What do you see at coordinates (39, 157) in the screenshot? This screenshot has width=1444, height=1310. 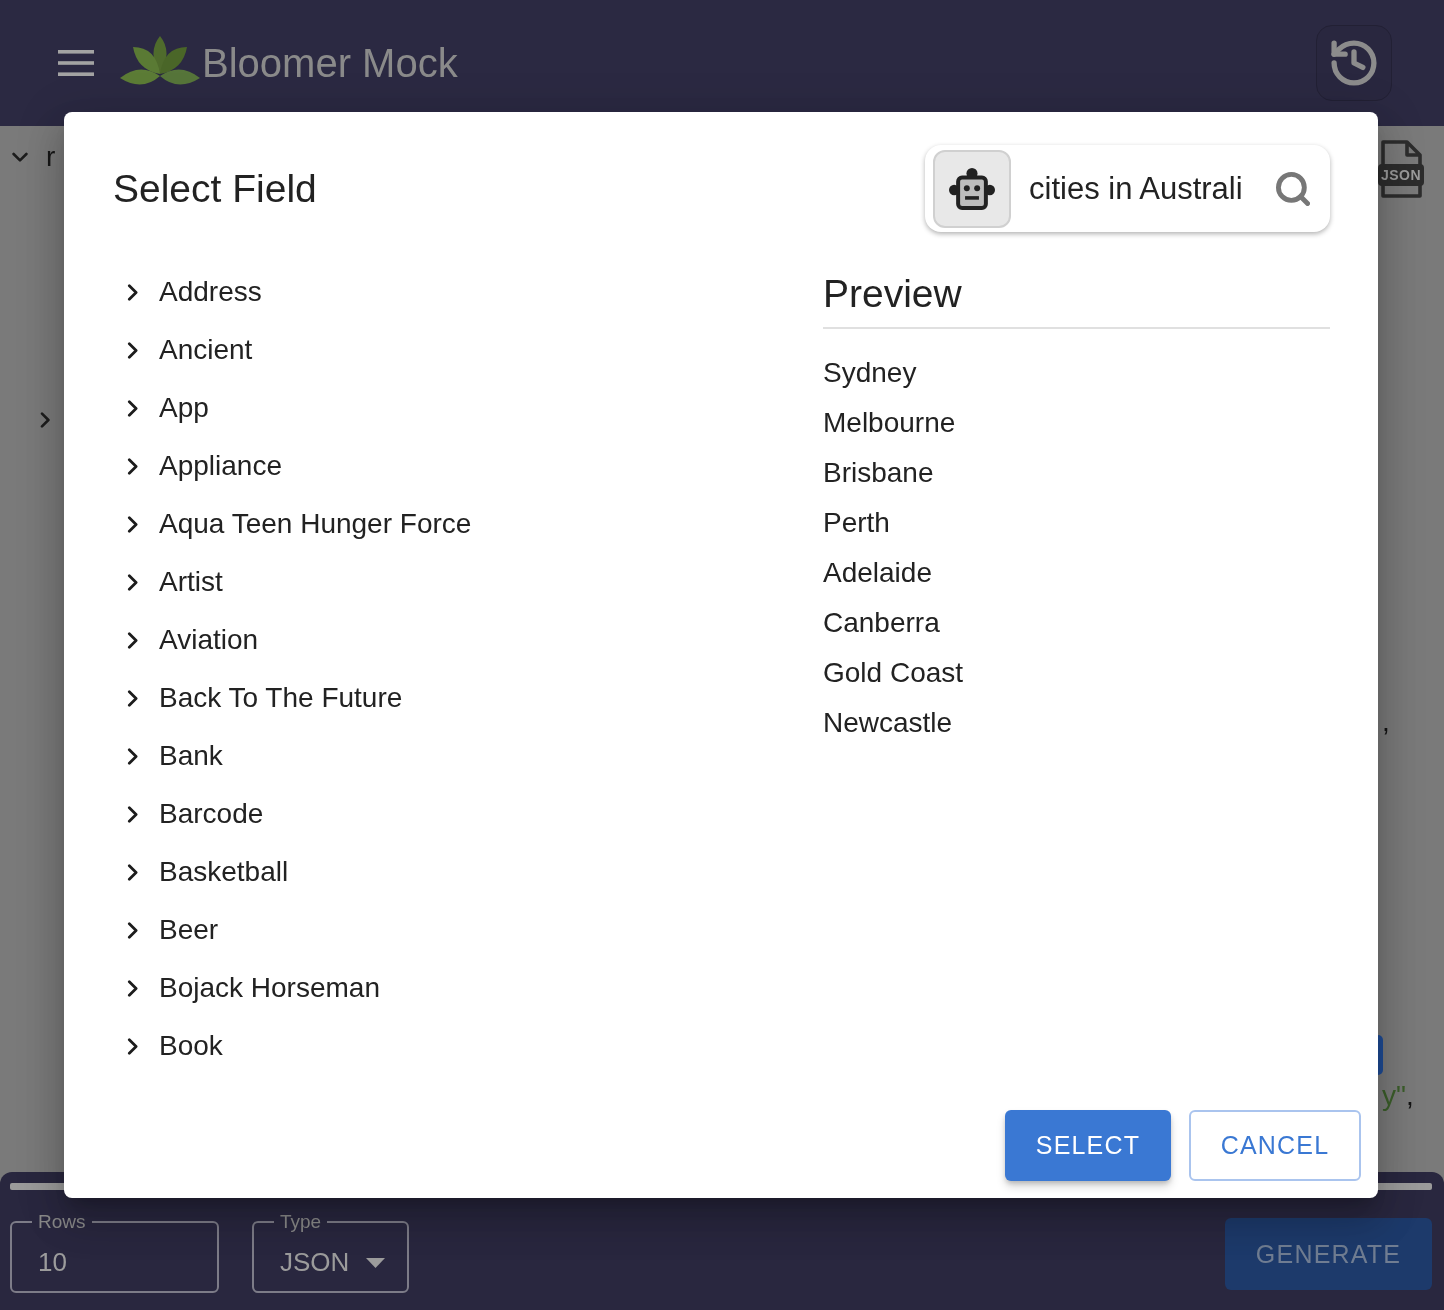 I see `tree-item: r` at bounding box center [39, 157].